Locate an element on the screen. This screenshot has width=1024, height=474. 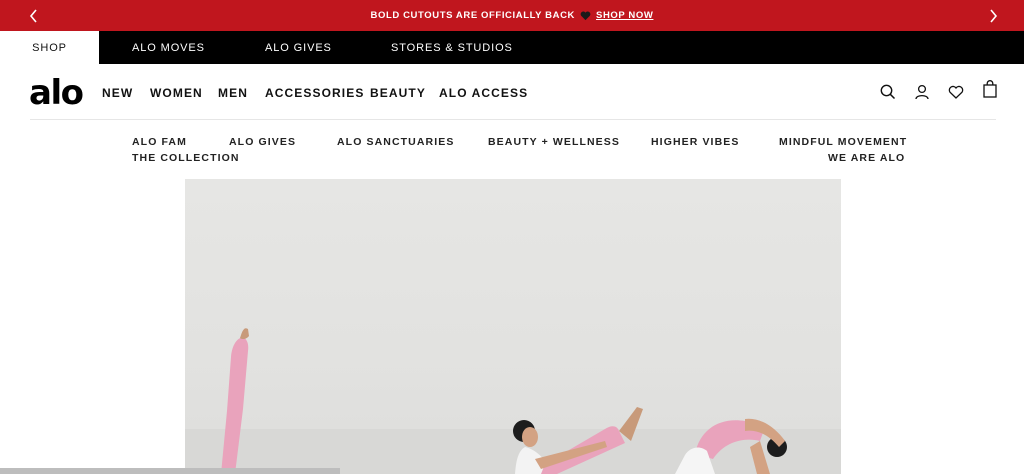
header-divider is located at coordinates (513, 119).